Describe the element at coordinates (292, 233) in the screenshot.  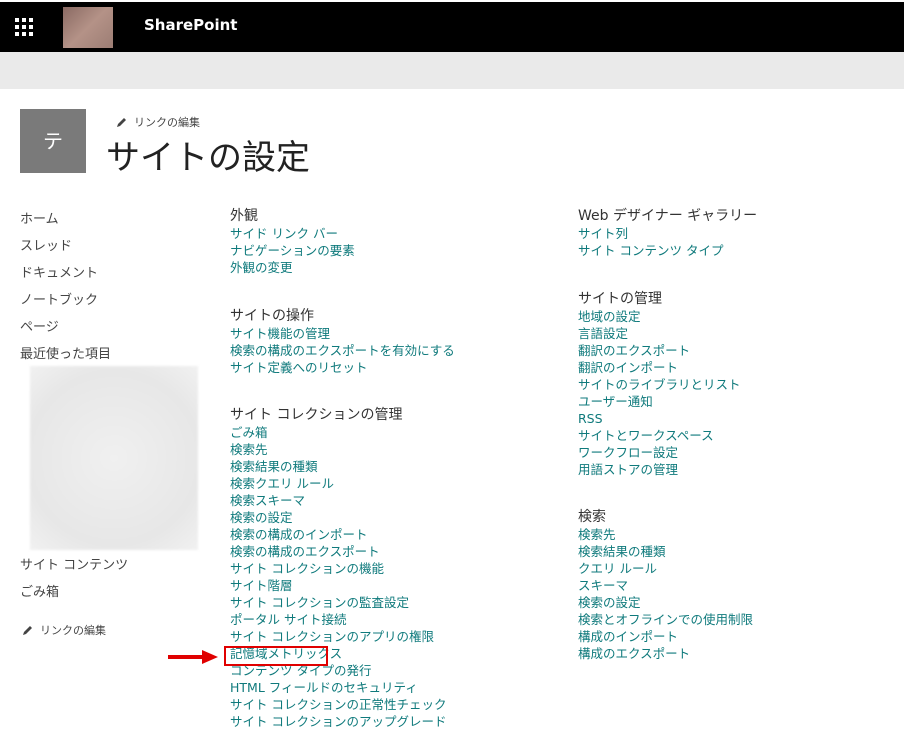
I see `link-side-link-bar: サイド リンク バー` at that location.